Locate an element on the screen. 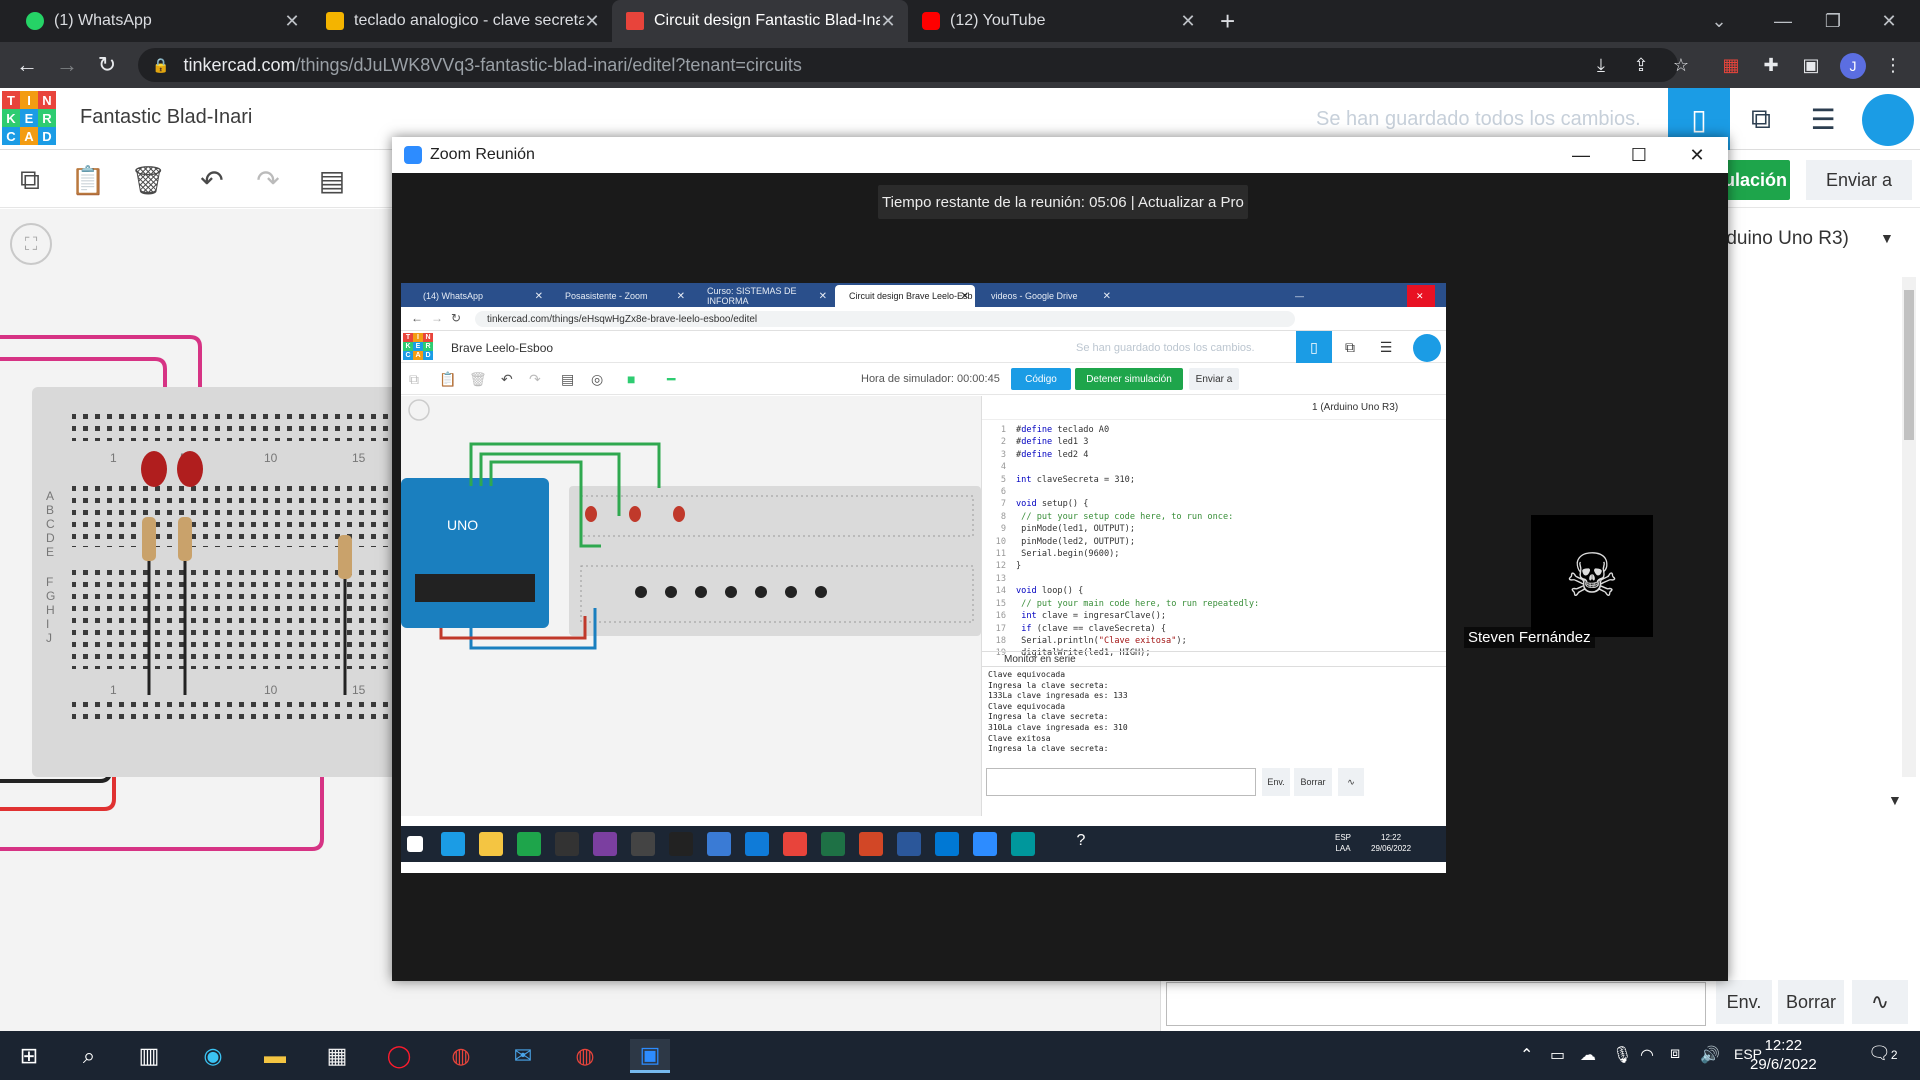  volume-icon: 🔊 is located at coordinates (1710, 1055).